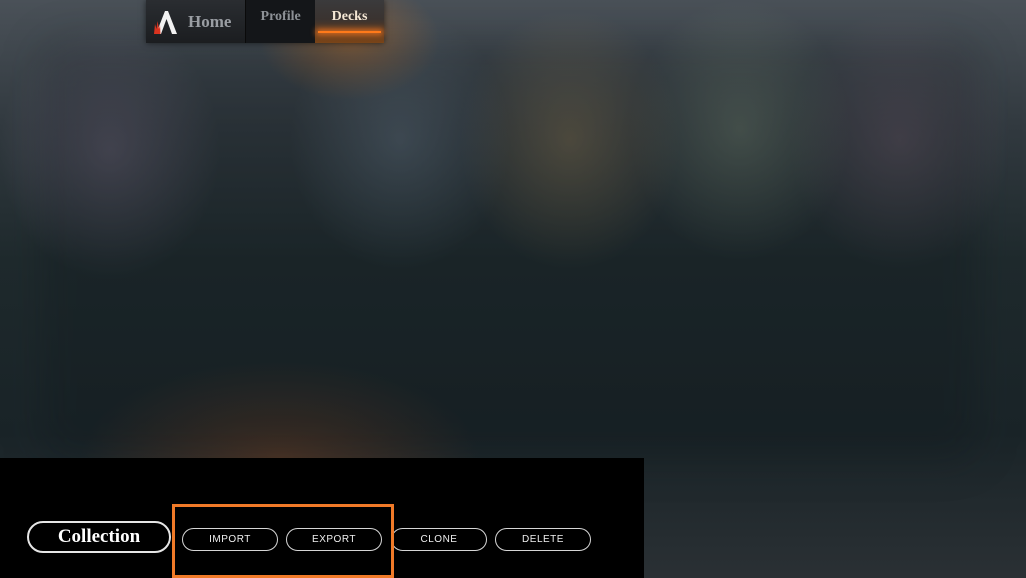  Describe the element at coordinates (543, 539) in the screenshot. I see `delete-button: DELETE` at that location.